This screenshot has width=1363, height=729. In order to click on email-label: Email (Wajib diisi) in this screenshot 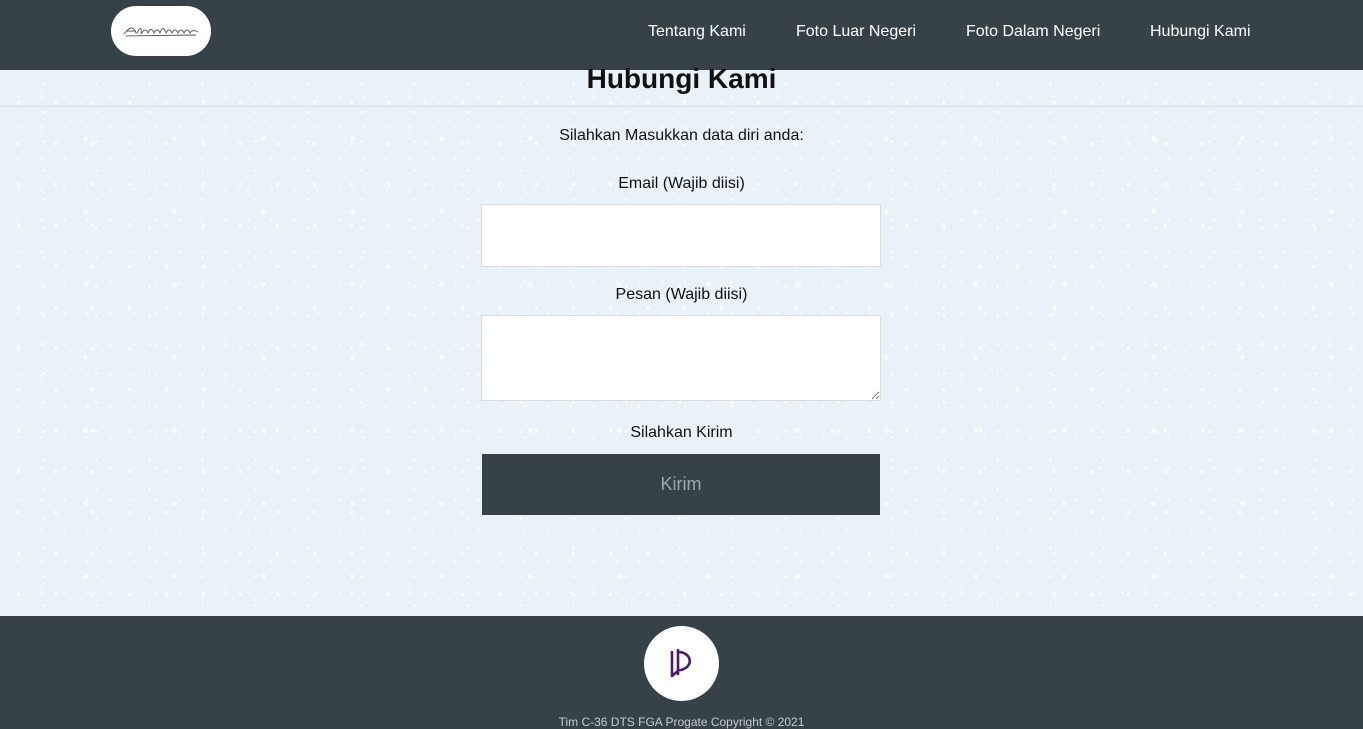, I will do `click(681, 183)`.